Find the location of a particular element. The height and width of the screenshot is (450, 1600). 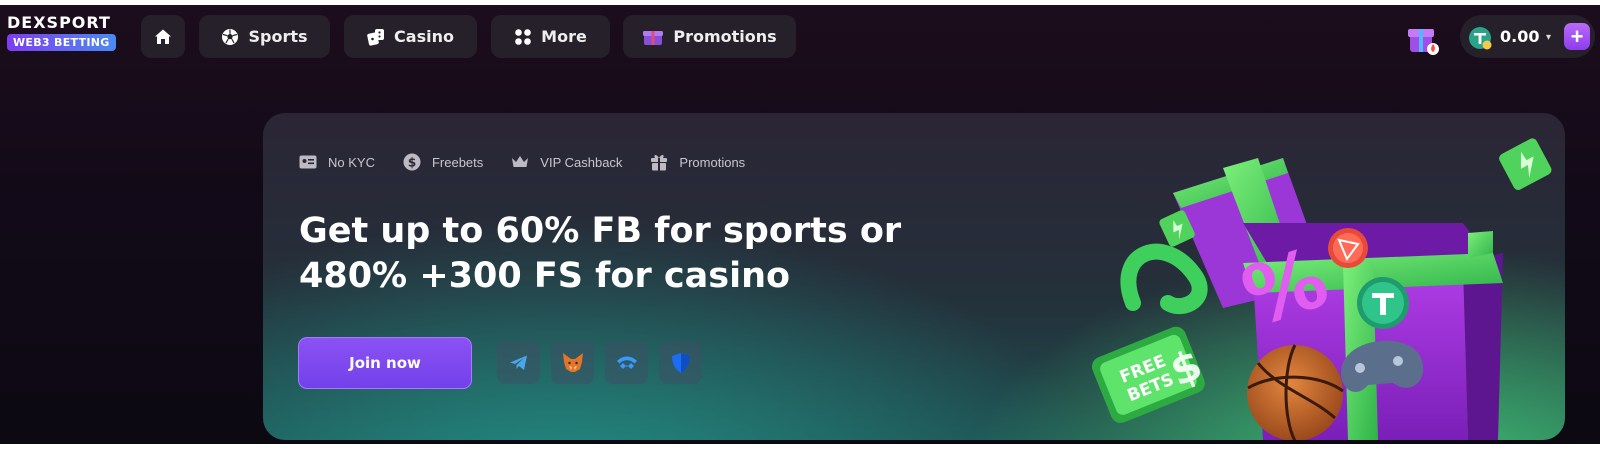

feature-vip-cashback: VIP Cashback is located at coordinates (566, 162).